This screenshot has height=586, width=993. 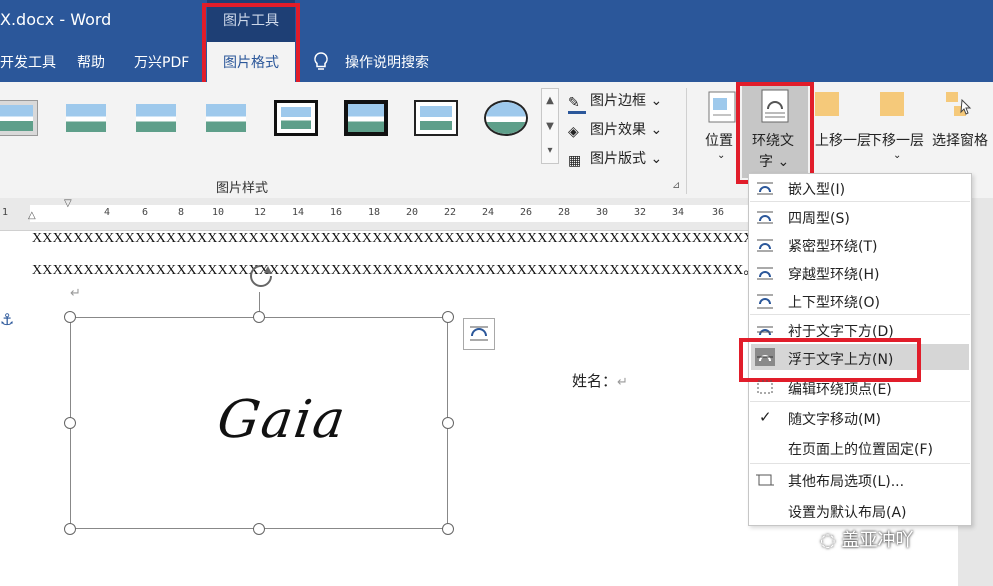 What do you see at coordinates (600, 381) in the screenshot?
I see `name-label: 姓名：↵` at bounding box center [600, 381].